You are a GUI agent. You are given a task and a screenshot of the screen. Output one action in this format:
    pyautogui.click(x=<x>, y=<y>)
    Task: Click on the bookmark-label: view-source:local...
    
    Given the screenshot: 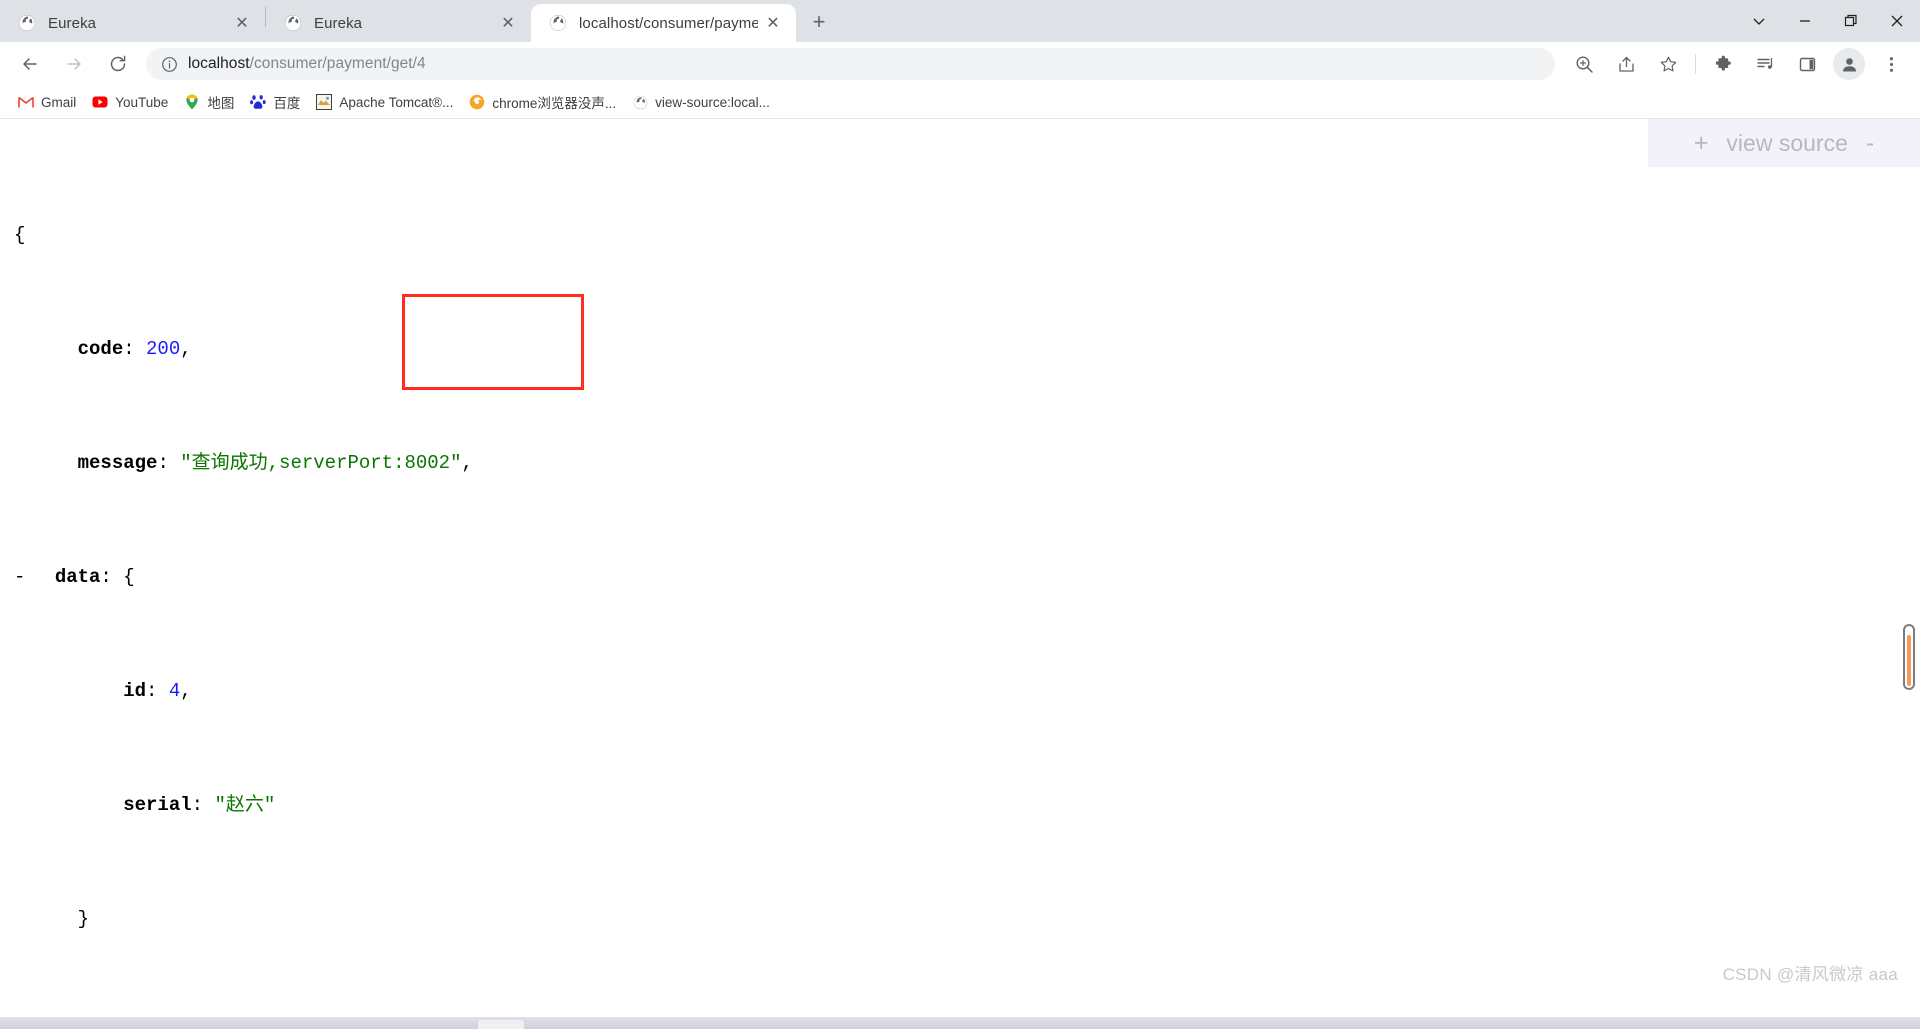 What is the action you would take?
    pyautogui.click(x=712, y=102)
    